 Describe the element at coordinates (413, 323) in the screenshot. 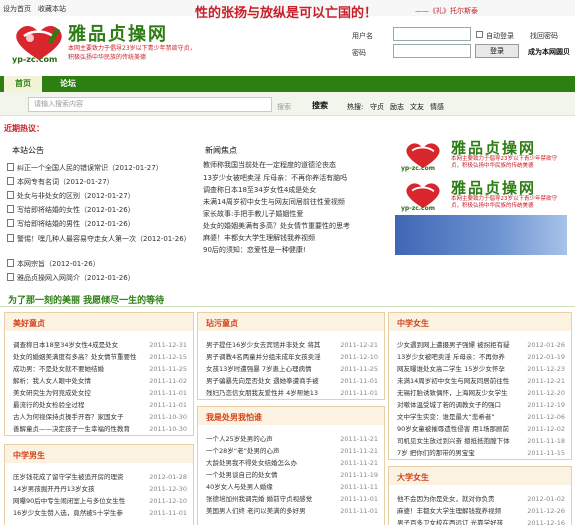

I see `panel-title: 中学女生` at that location.